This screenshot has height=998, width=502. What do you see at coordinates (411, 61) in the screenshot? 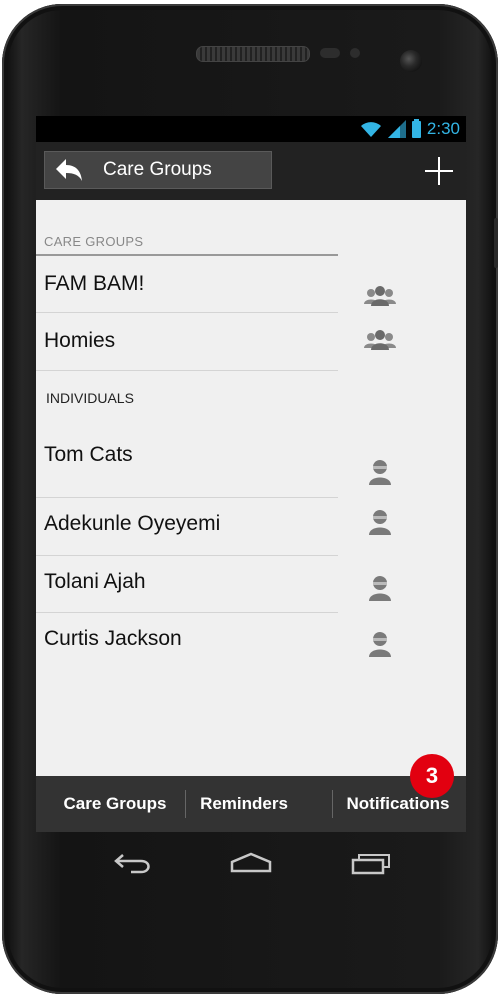
I see `front-camera` at bounding box center [411, 61].